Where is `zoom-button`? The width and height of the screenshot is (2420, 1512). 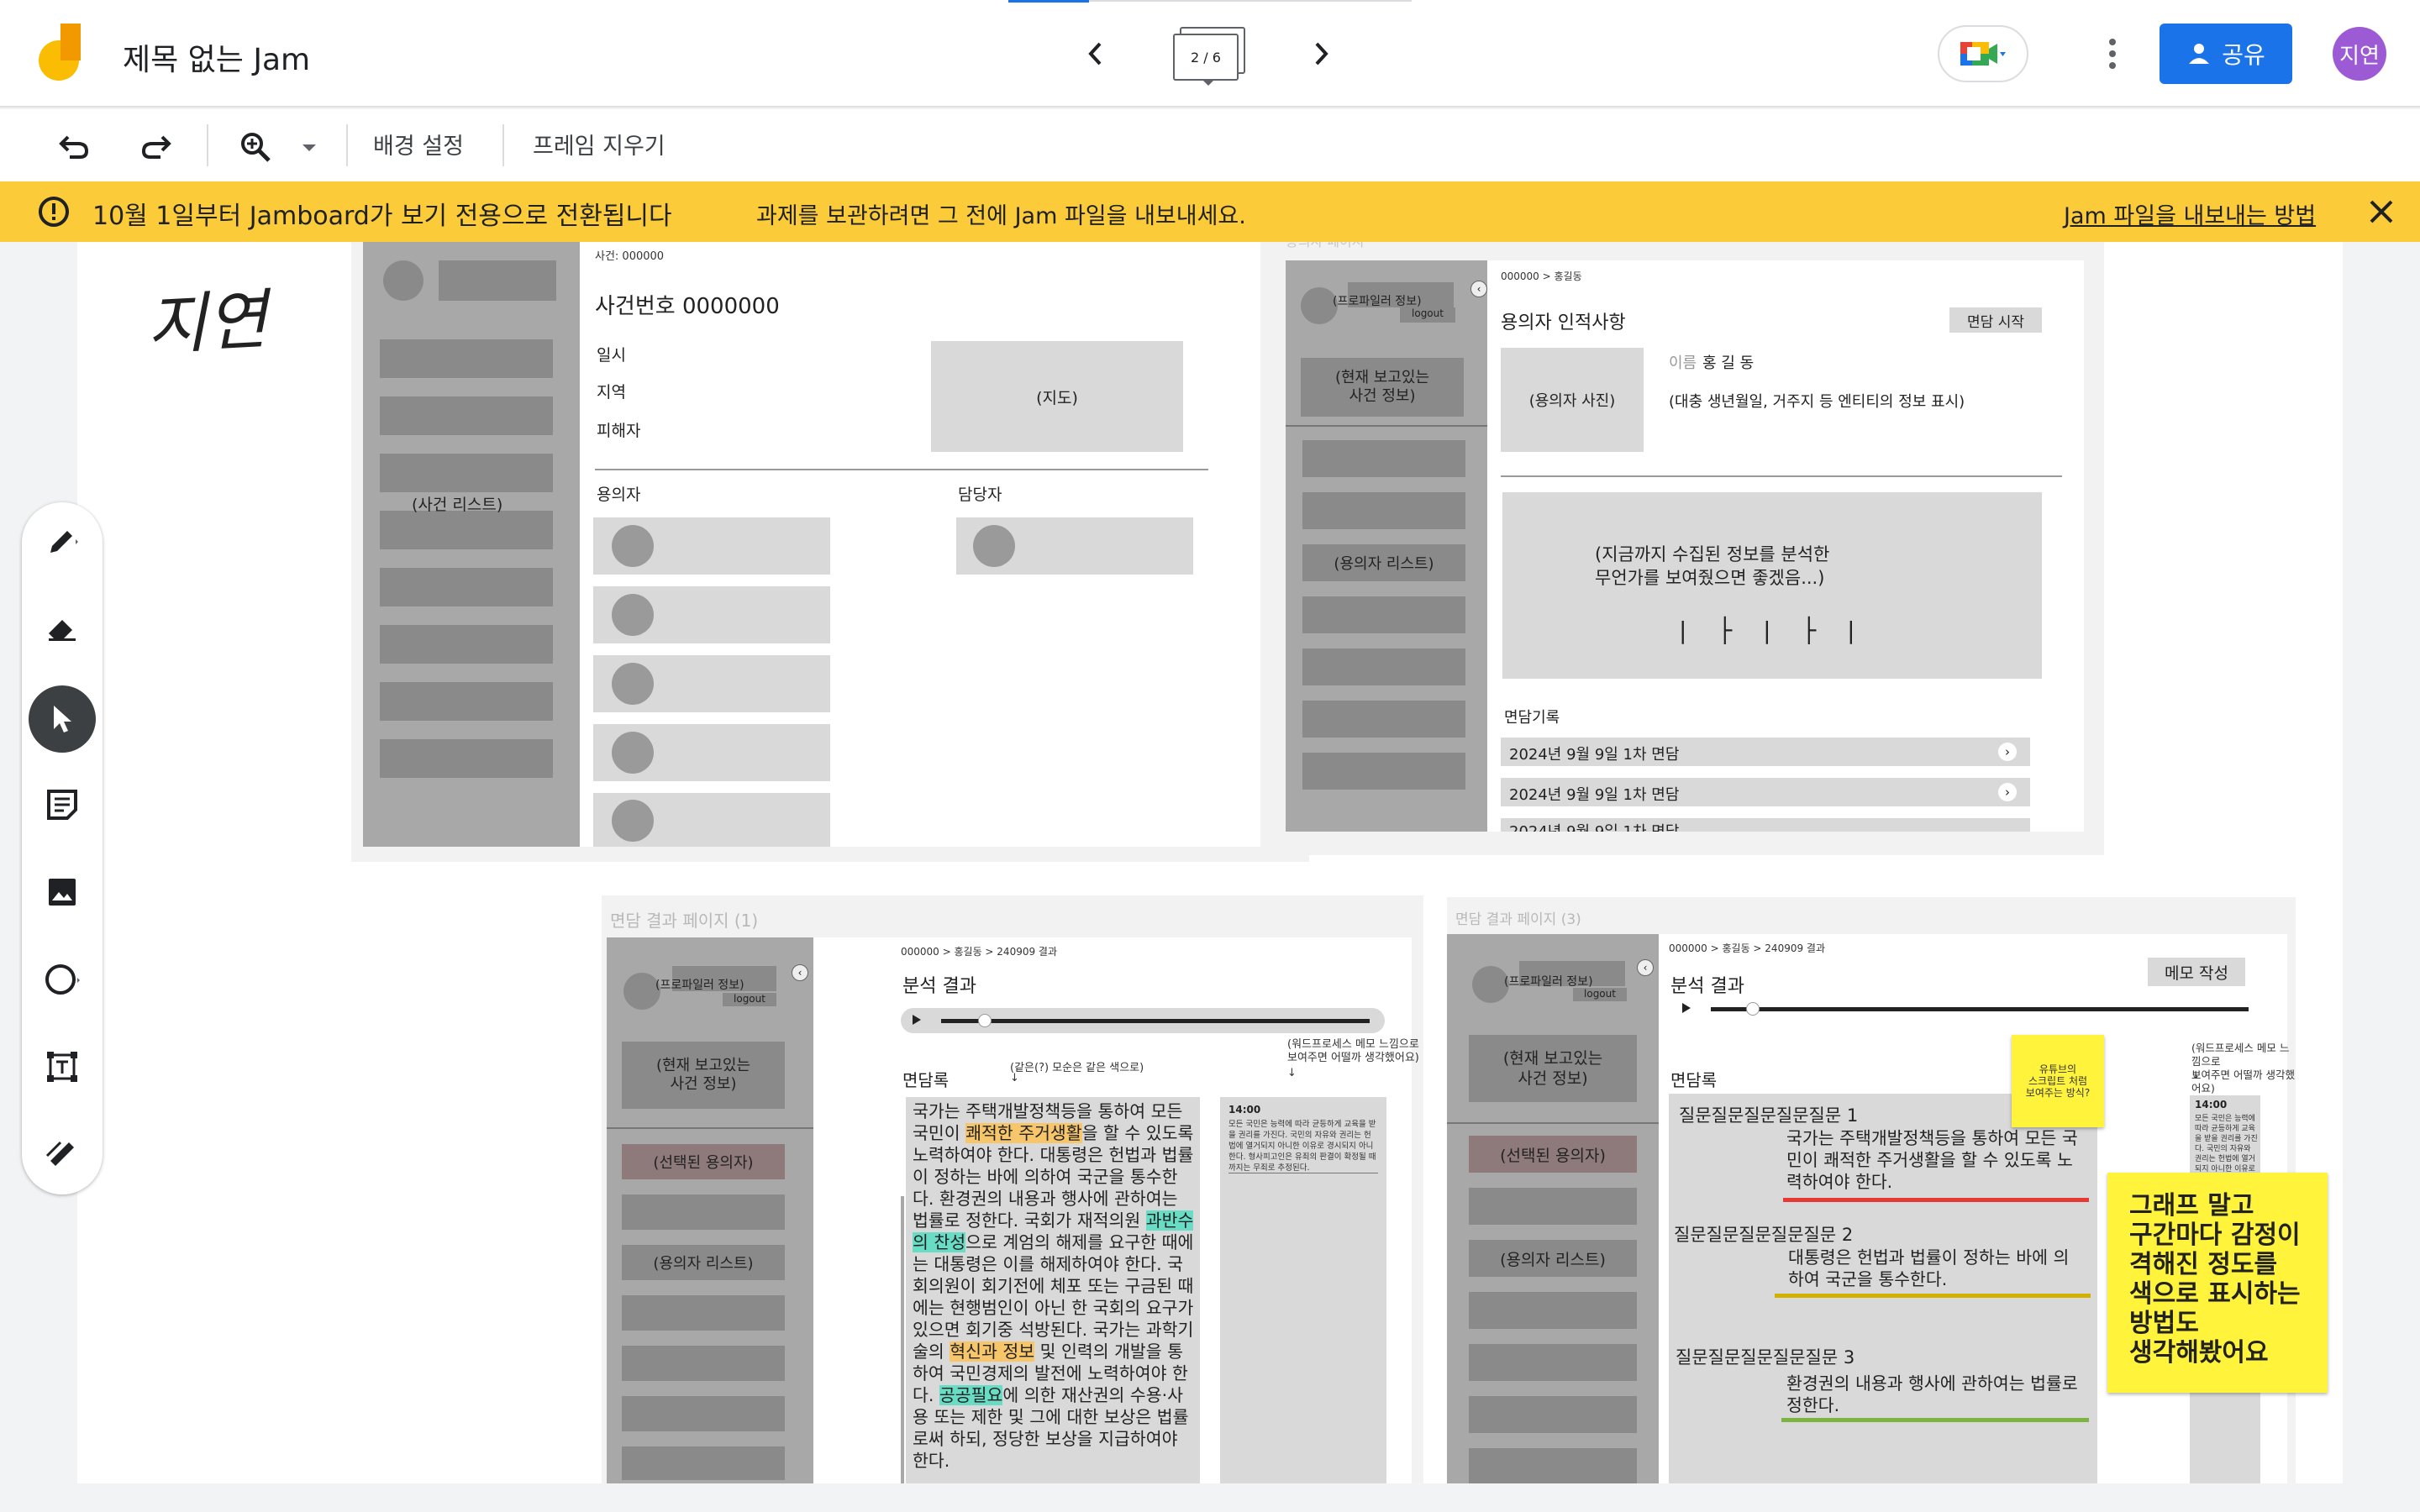
zoom-button is located at coordinates (255, 147).